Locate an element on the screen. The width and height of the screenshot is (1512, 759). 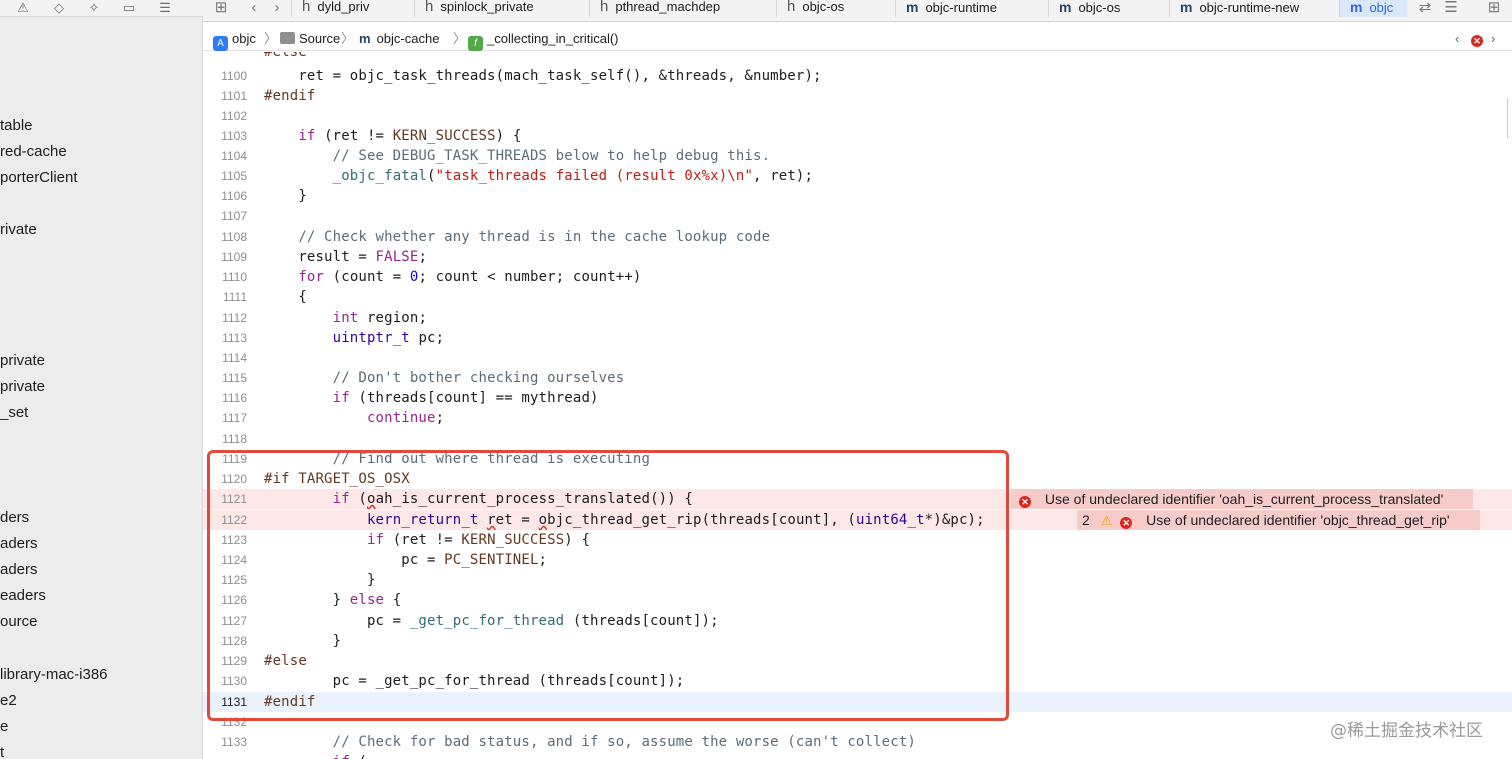
line-number: 1105 is located at coordinates (234, 176).